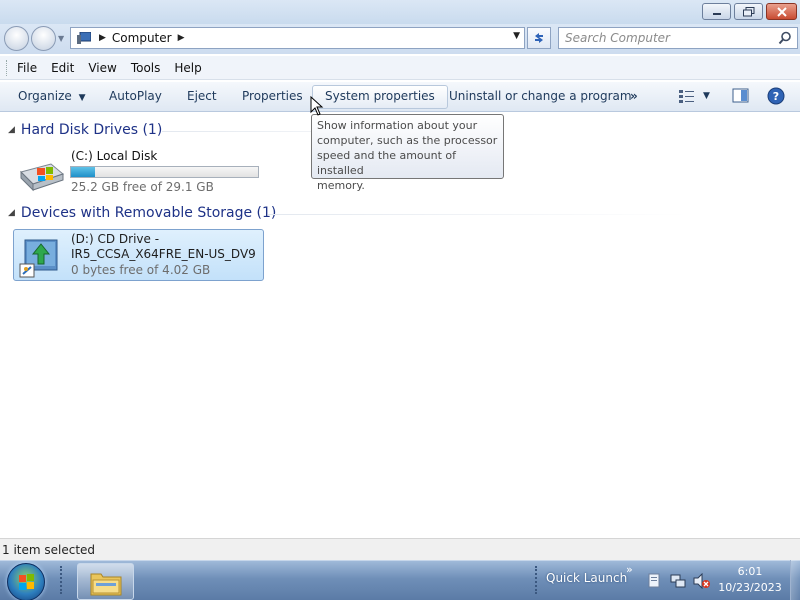 The height and width of the screenshot is (600, 800). Describe the element at coordinates (16, 38) in the screenshot. I see `back-button` at that location.